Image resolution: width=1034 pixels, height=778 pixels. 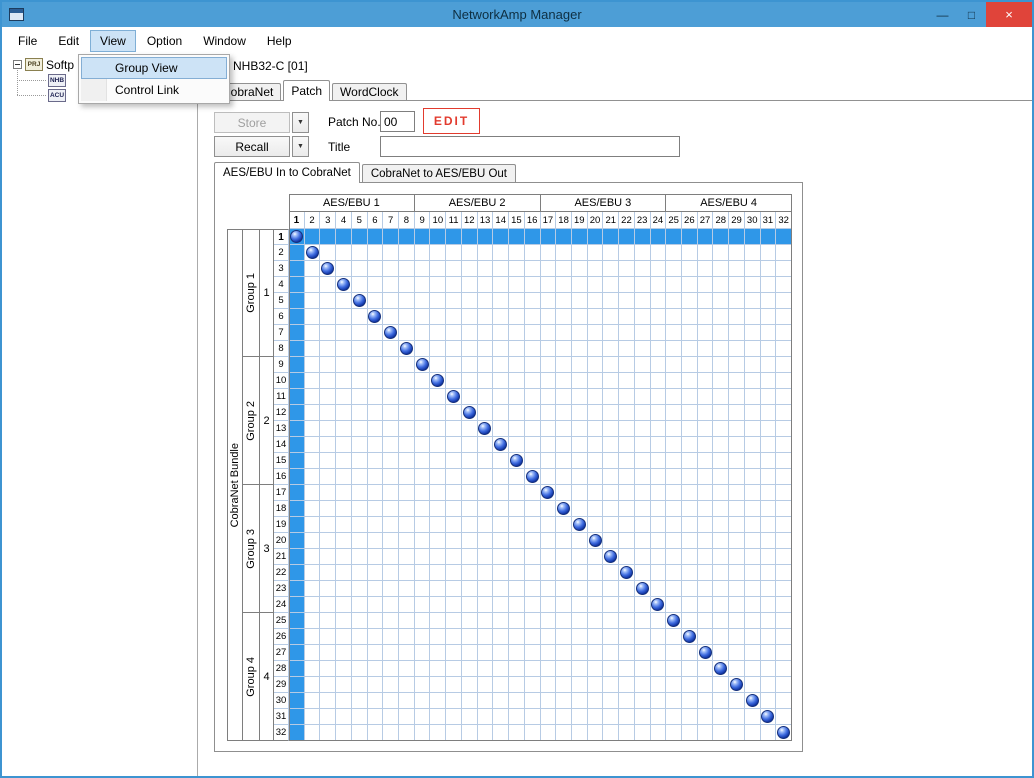 I want to click on maximize-button: □, so click(x=971, y=14).